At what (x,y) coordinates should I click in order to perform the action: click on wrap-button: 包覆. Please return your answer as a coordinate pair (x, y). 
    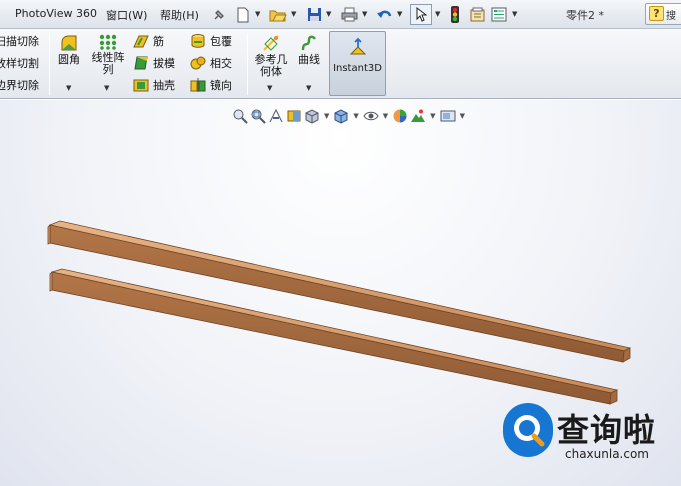
    Looking at the image, I should click on (211, 41).